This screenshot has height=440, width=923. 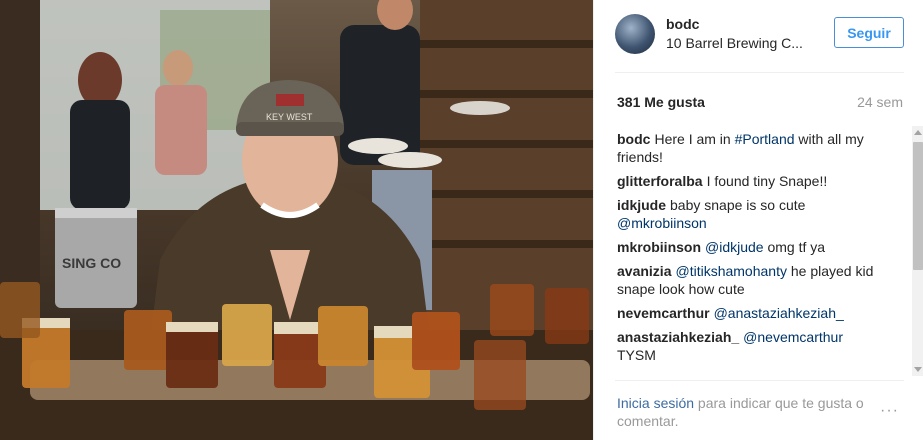 What do you see at coordinates (694, 139) in the screenshot?
I see `comment-text: Here I am in` at bounding box center [694, 139].